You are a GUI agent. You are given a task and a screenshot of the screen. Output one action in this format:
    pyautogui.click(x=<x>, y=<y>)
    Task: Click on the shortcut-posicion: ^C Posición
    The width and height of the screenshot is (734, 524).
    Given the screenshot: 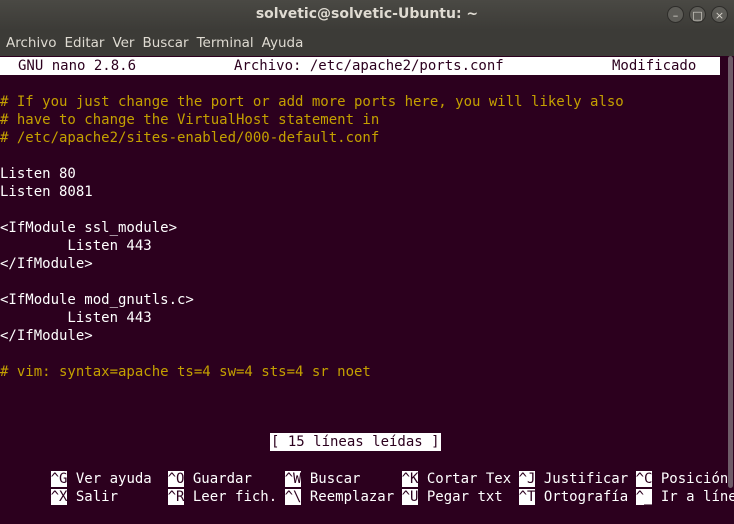 What is the action you would take?
    pyautogui.click(x=656, y=469)
    